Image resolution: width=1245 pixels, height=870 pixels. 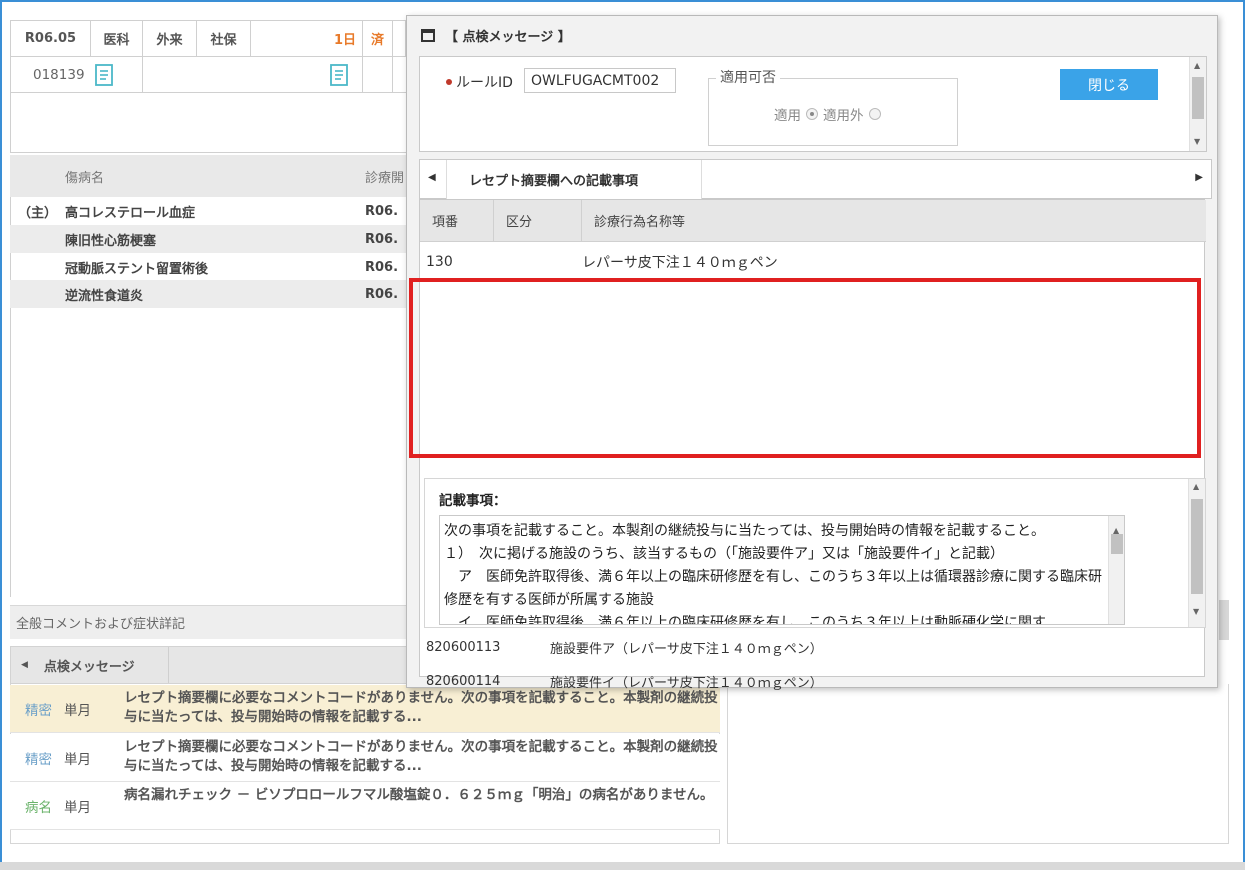 What do you see at coordinates (210, 294) in the screenshot?
I see `disease-row: 逆流性食道炎 R06.` at bounding box center [210, 294].